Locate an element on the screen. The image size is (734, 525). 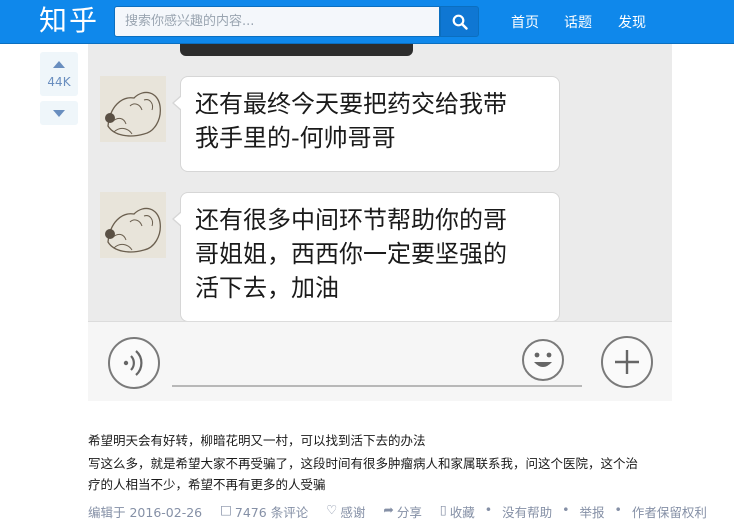
voice-button is located at coordinates (134, 363).